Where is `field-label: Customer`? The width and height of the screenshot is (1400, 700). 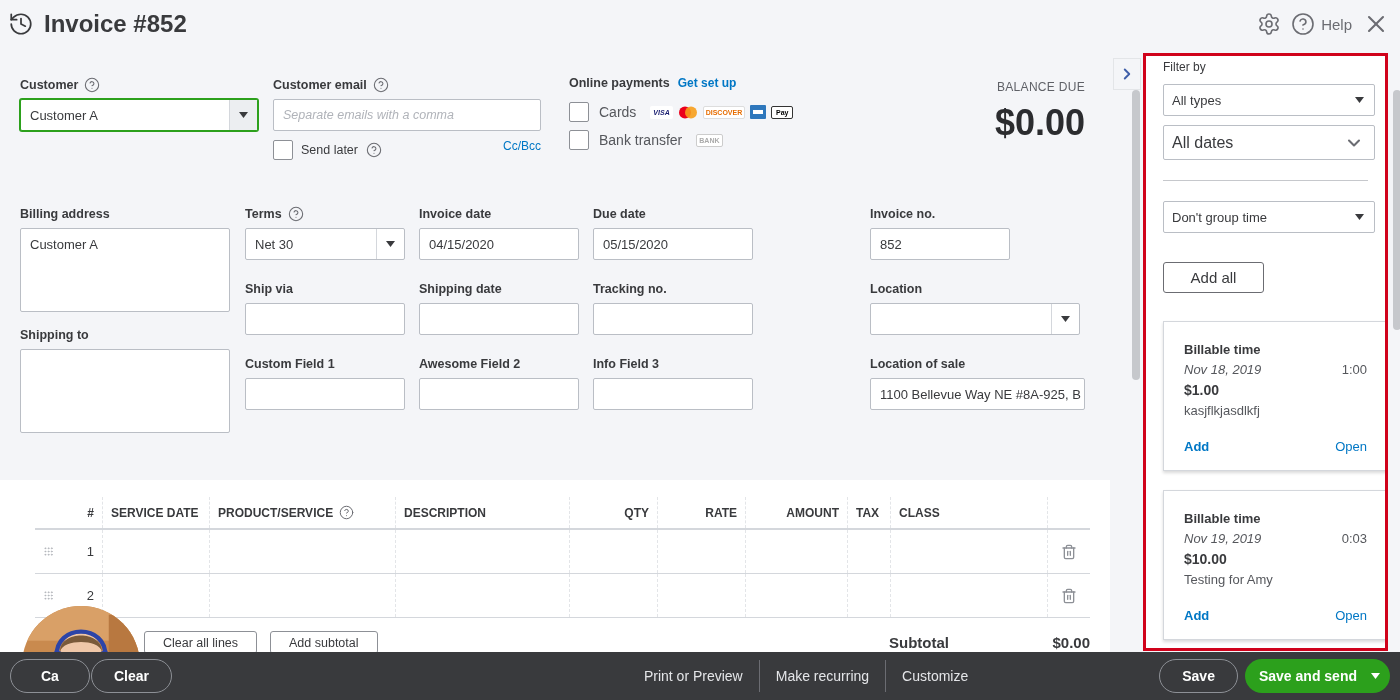
field-label: Customer is located at coordinates (49, 85).